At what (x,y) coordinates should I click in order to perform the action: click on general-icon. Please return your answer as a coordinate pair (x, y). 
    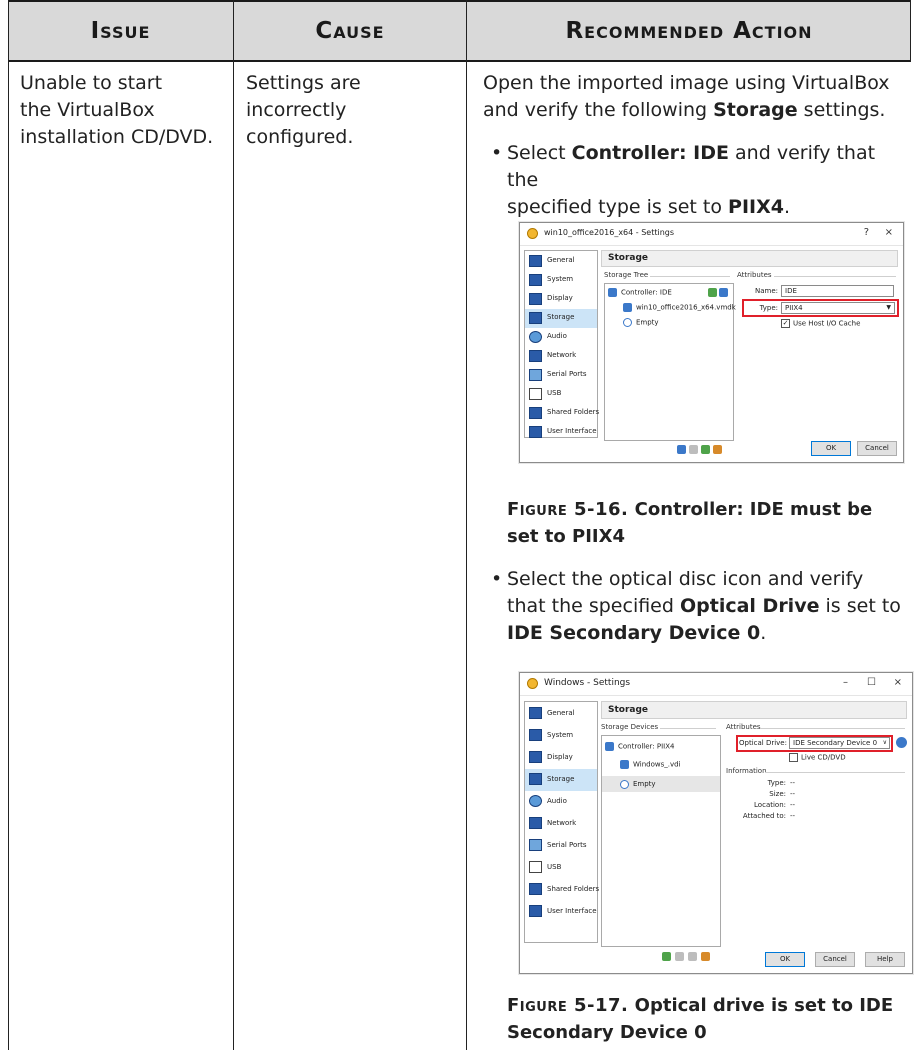
    Looking at the image, I should click on (535, 261).